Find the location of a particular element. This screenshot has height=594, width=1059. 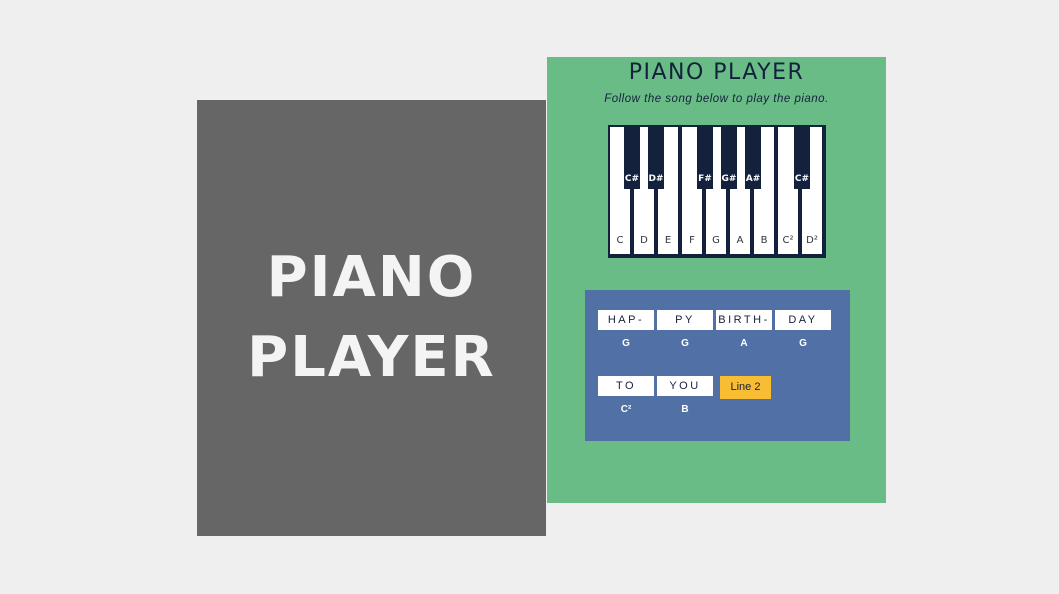

key-label: E is located at coordinates (668, 240).